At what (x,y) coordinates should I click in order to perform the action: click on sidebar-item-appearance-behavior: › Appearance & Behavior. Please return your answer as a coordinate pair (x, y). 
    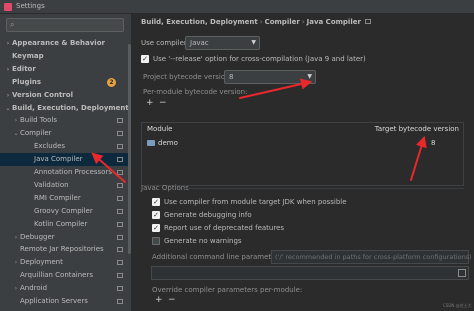
    Looking at the image, I should click on (65, 43).